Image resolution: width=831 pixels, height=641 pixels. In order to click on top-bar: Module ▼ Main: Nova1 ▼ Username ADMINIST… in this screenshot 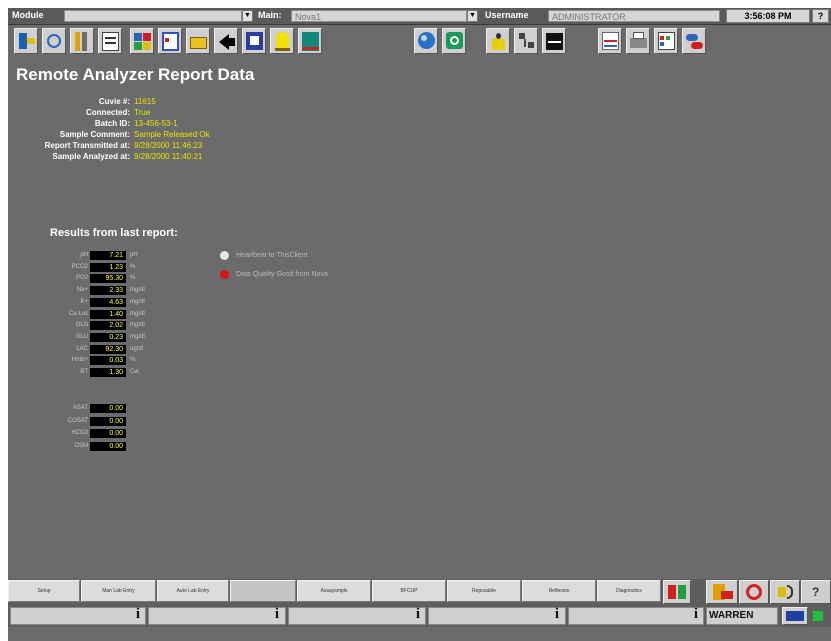, I will do `click(419, 16)`.